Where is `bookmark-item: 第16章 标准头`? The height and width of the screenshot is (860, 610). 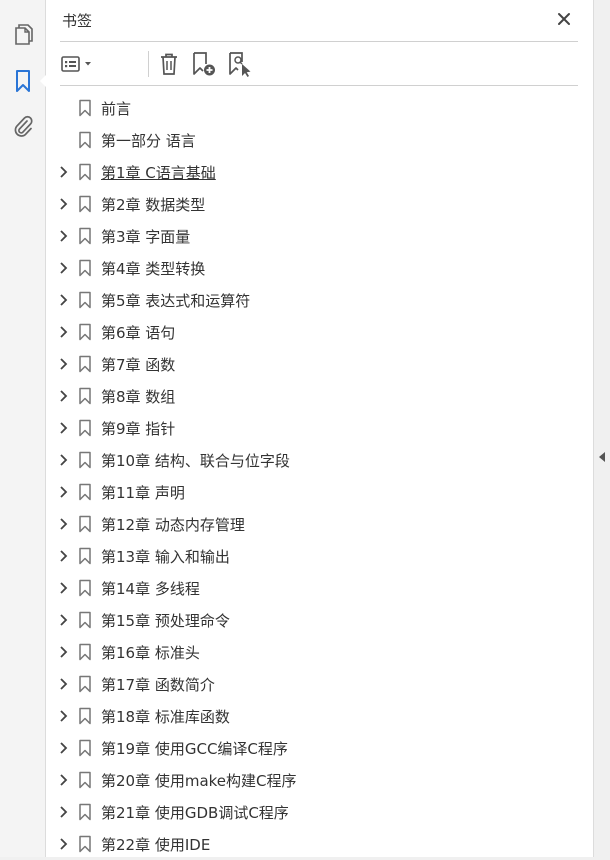
bookmark-item: 第16章 标准头 is located at coordinates (319, 652).